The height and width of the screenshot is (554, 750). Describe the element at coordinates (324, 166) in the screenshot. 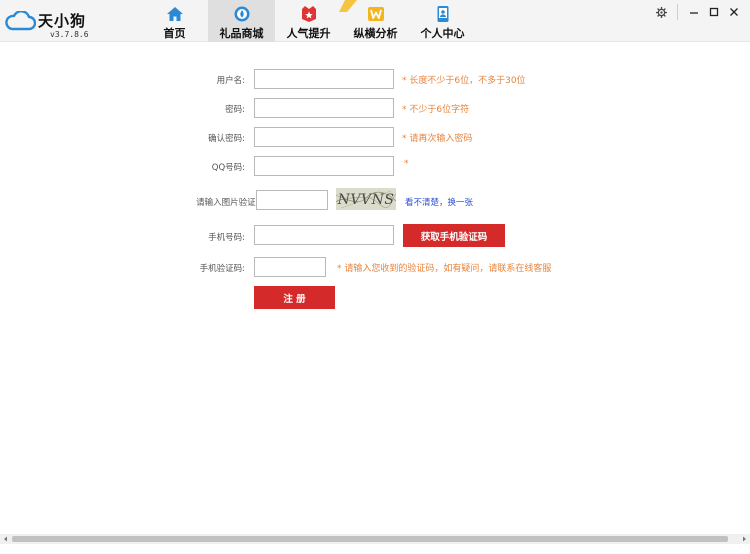

I see `qq-input` at that location.